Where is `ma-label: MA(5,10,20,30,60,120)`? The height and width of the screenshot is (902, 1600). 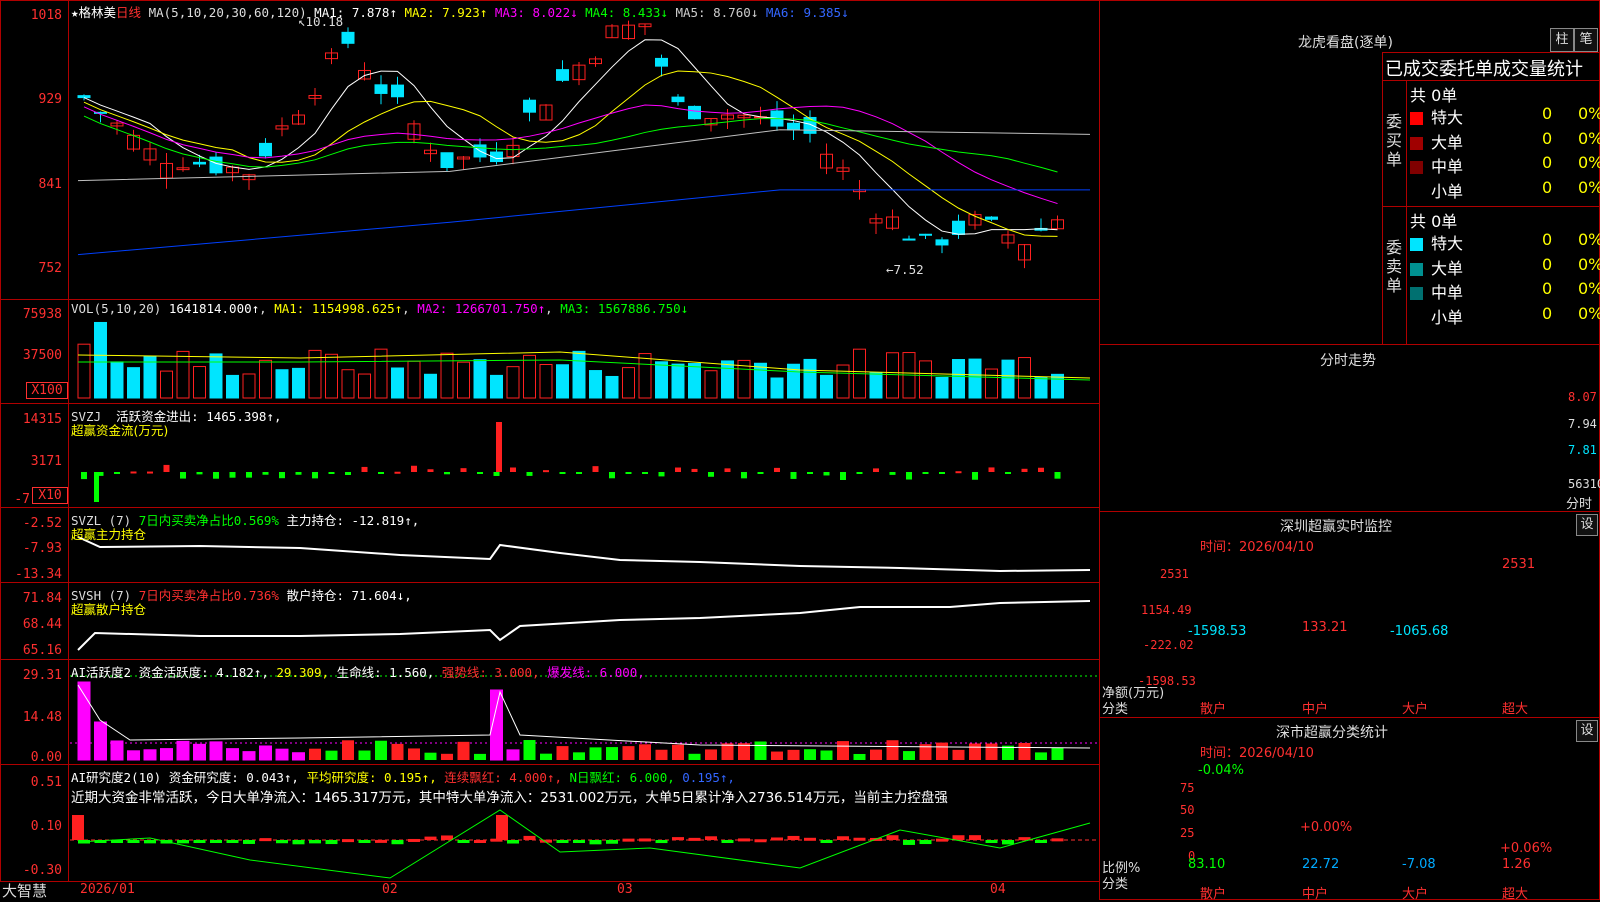 ma-label: MA(5,10,20,30,60,120) is located at coordinates (227, 12).